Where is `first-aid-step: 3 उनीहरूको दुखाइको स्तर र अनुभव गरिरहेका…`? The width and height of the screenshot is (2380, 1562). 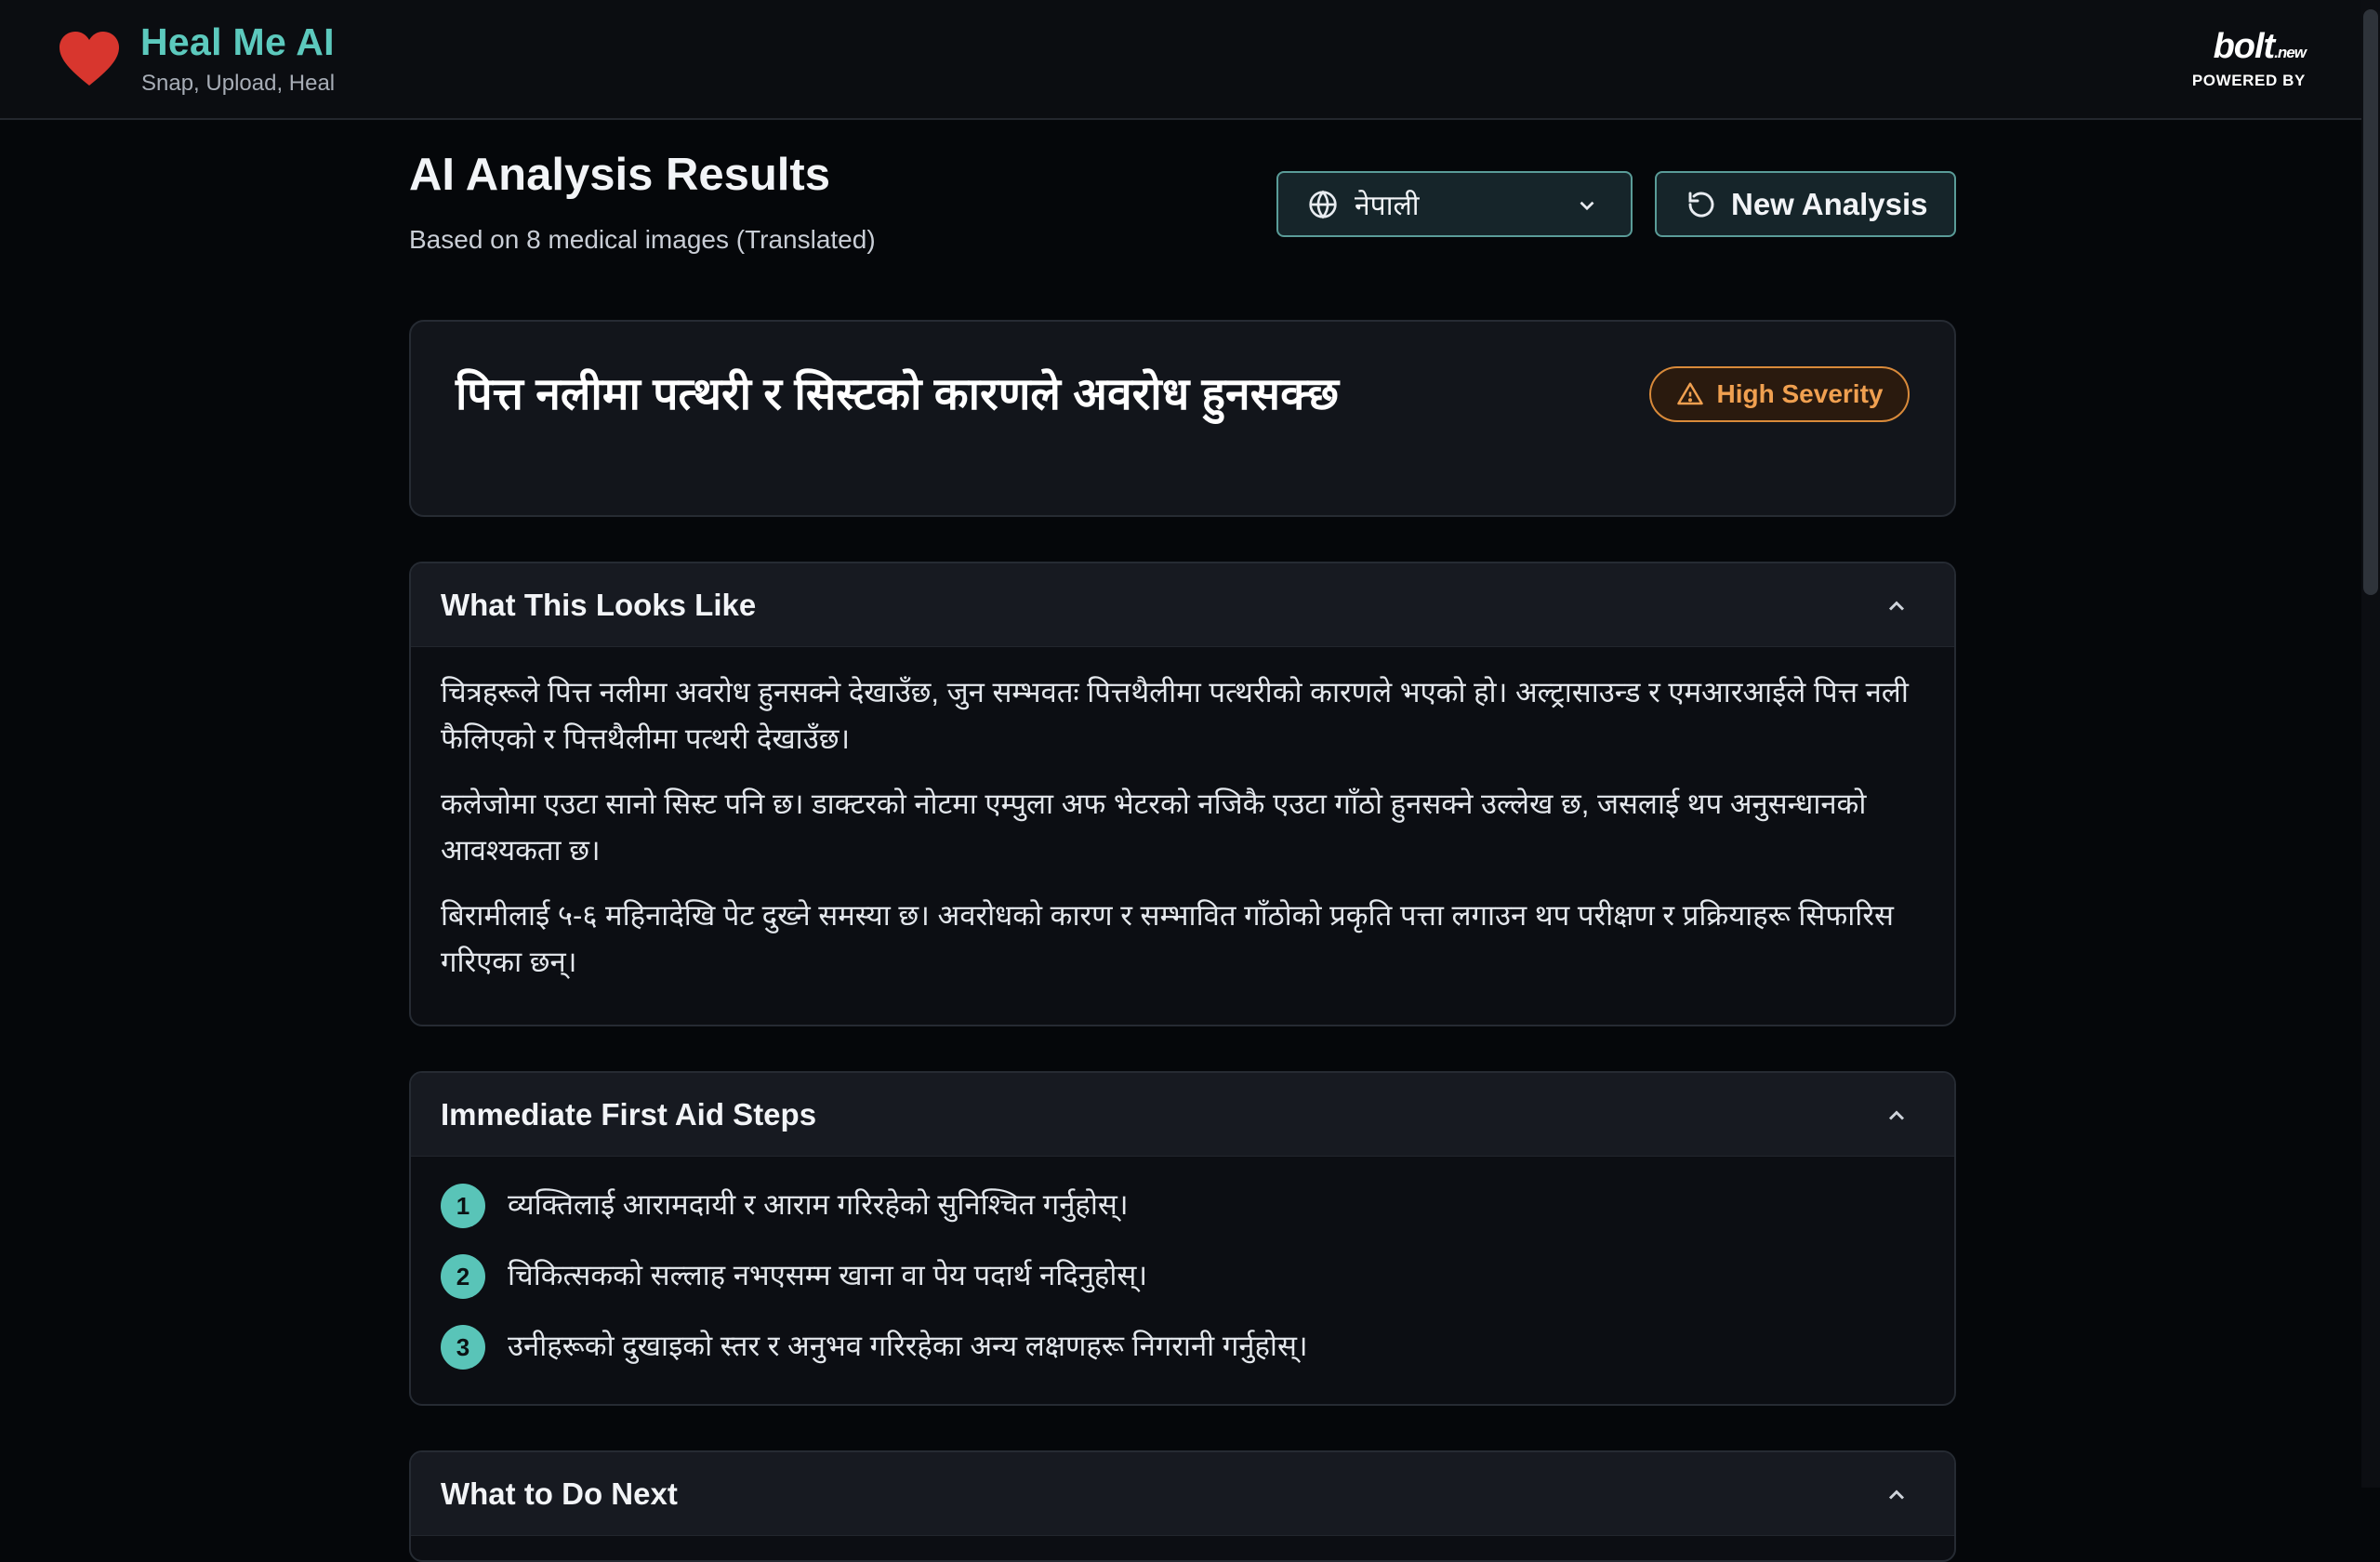
first-aid-step: 3 उनीहरूको दुखाइको स्तर र अनुभव गरिरहेका… is located at coordinates (1182, 1346).